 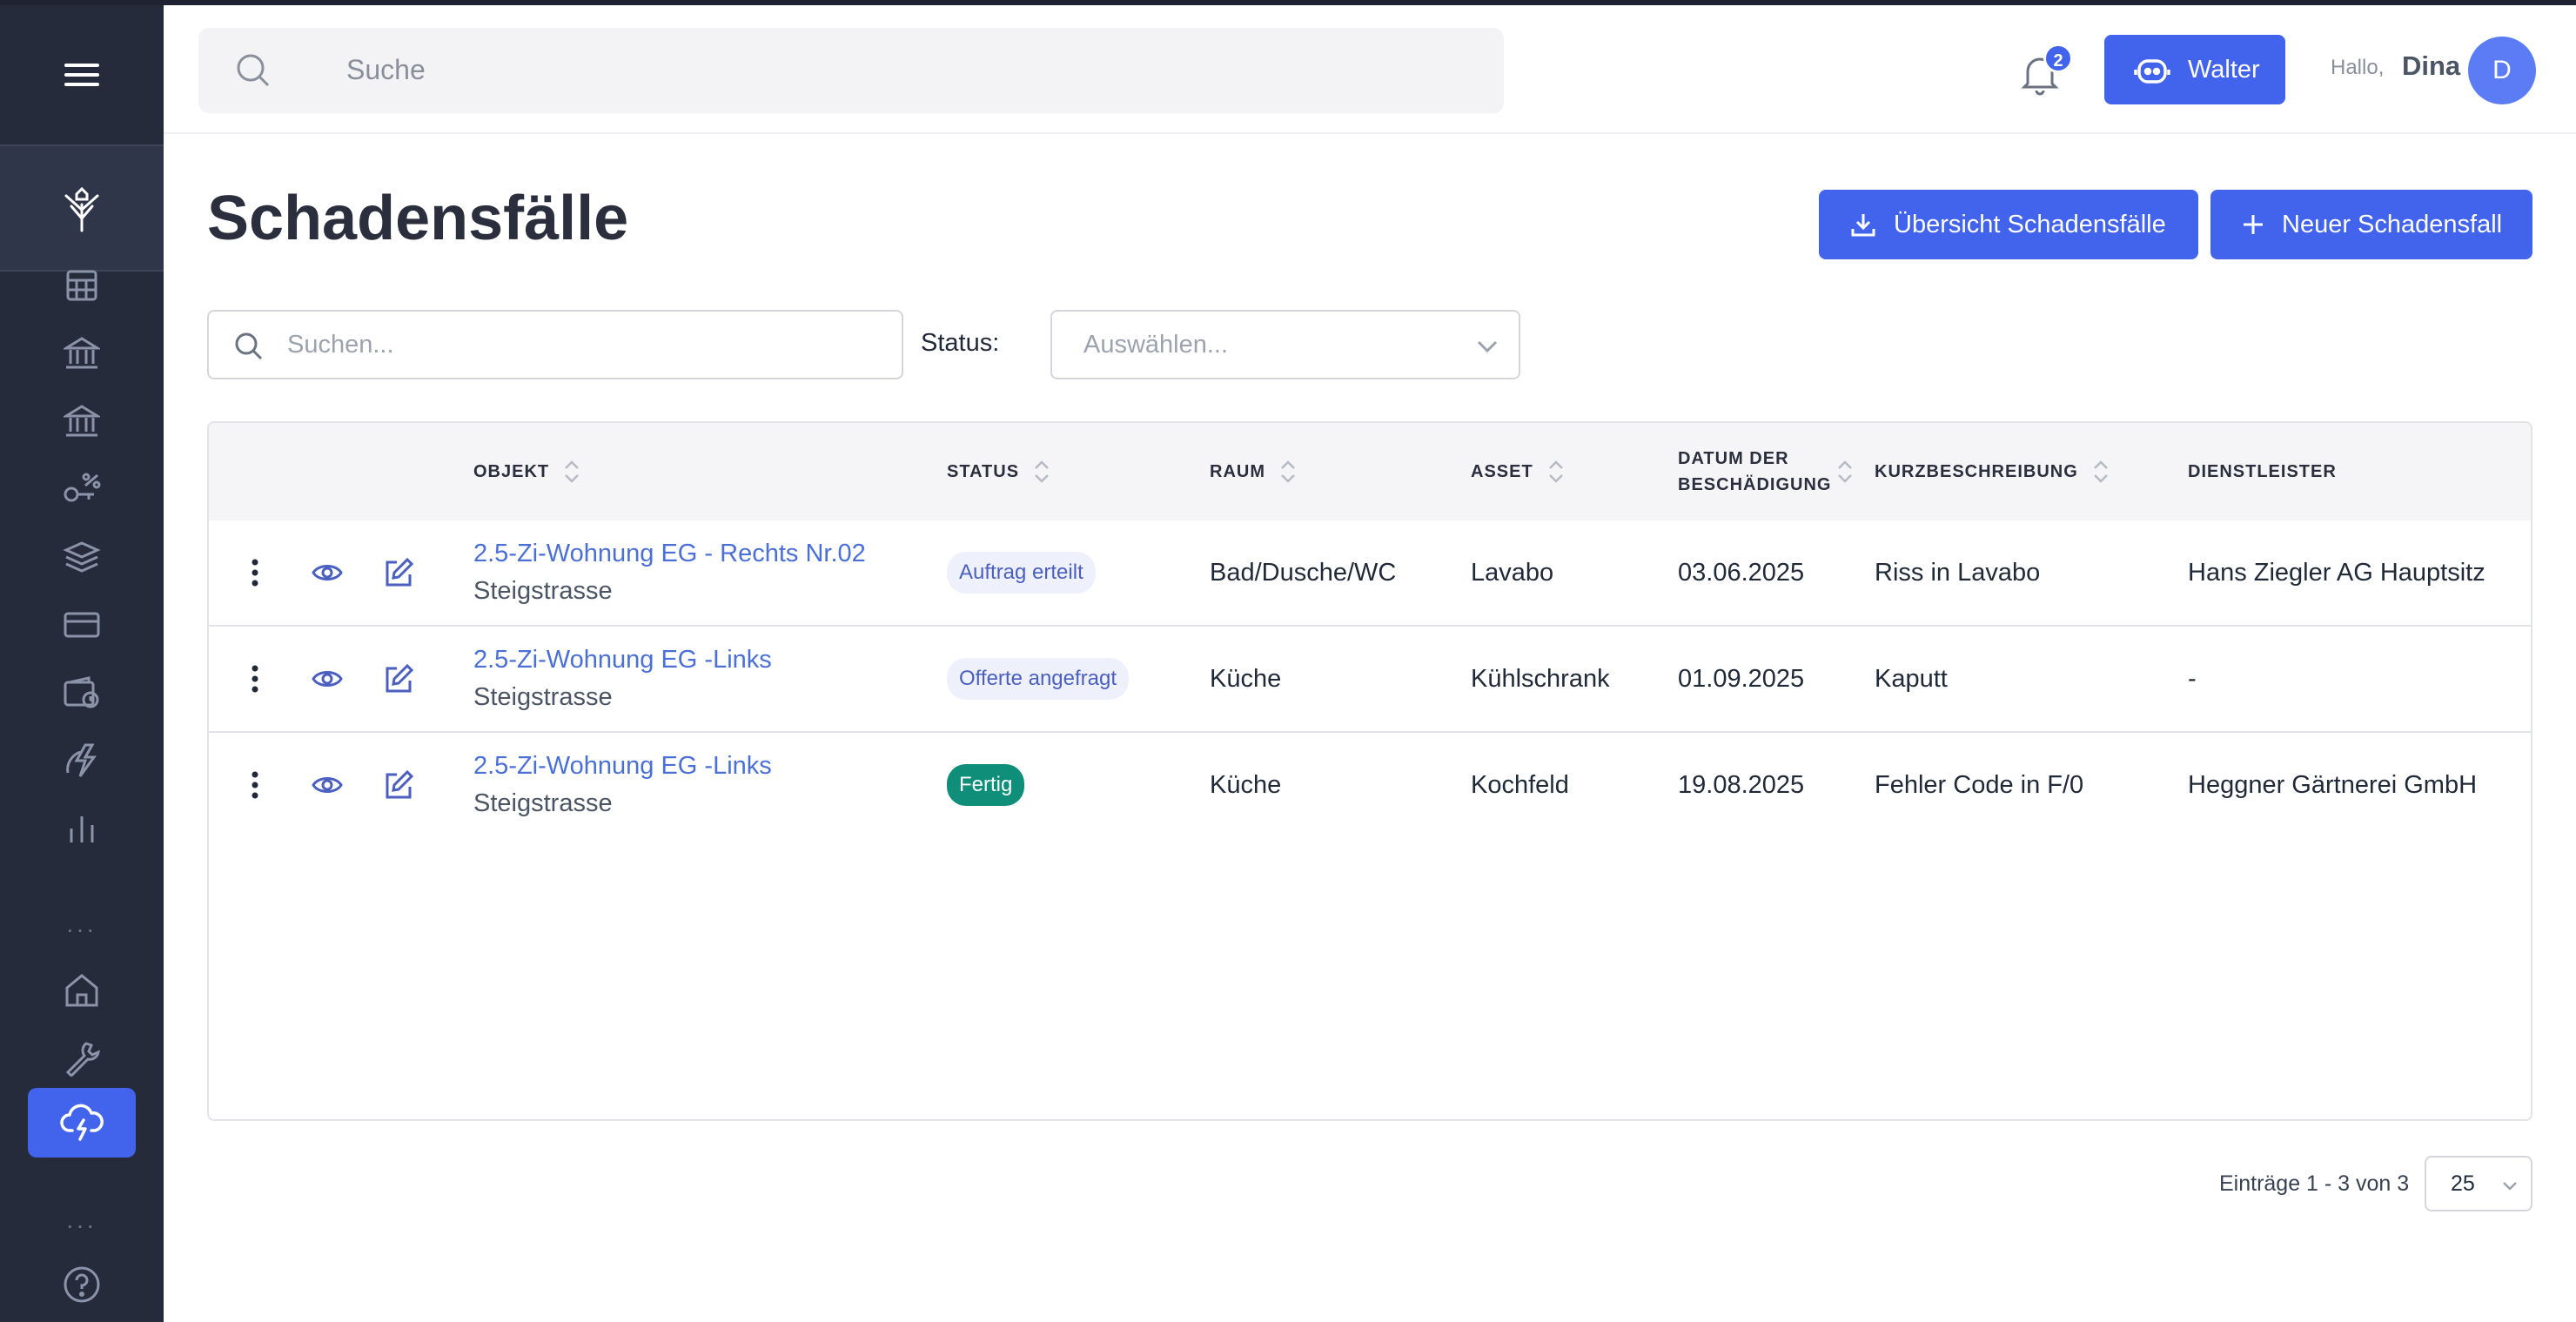 I want to click on notifications-button: 2, so click(x=2047, y=70).